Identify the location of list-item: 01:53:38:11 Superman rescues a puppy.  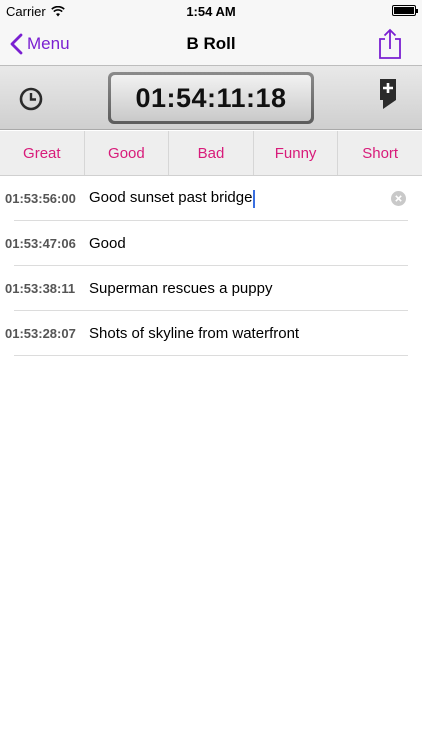
(211, 288).